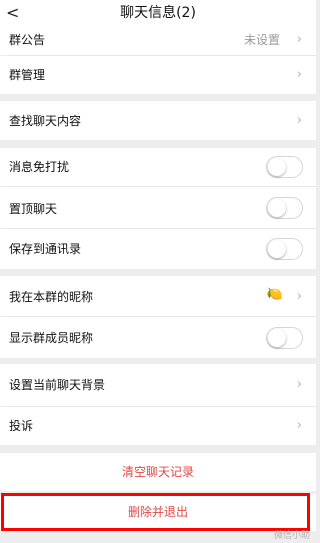 The image size is (320, 543). Describe the element at coordinates (45, 249) in the screenshot. I see `row-label: 保存到通讯录` at that location.